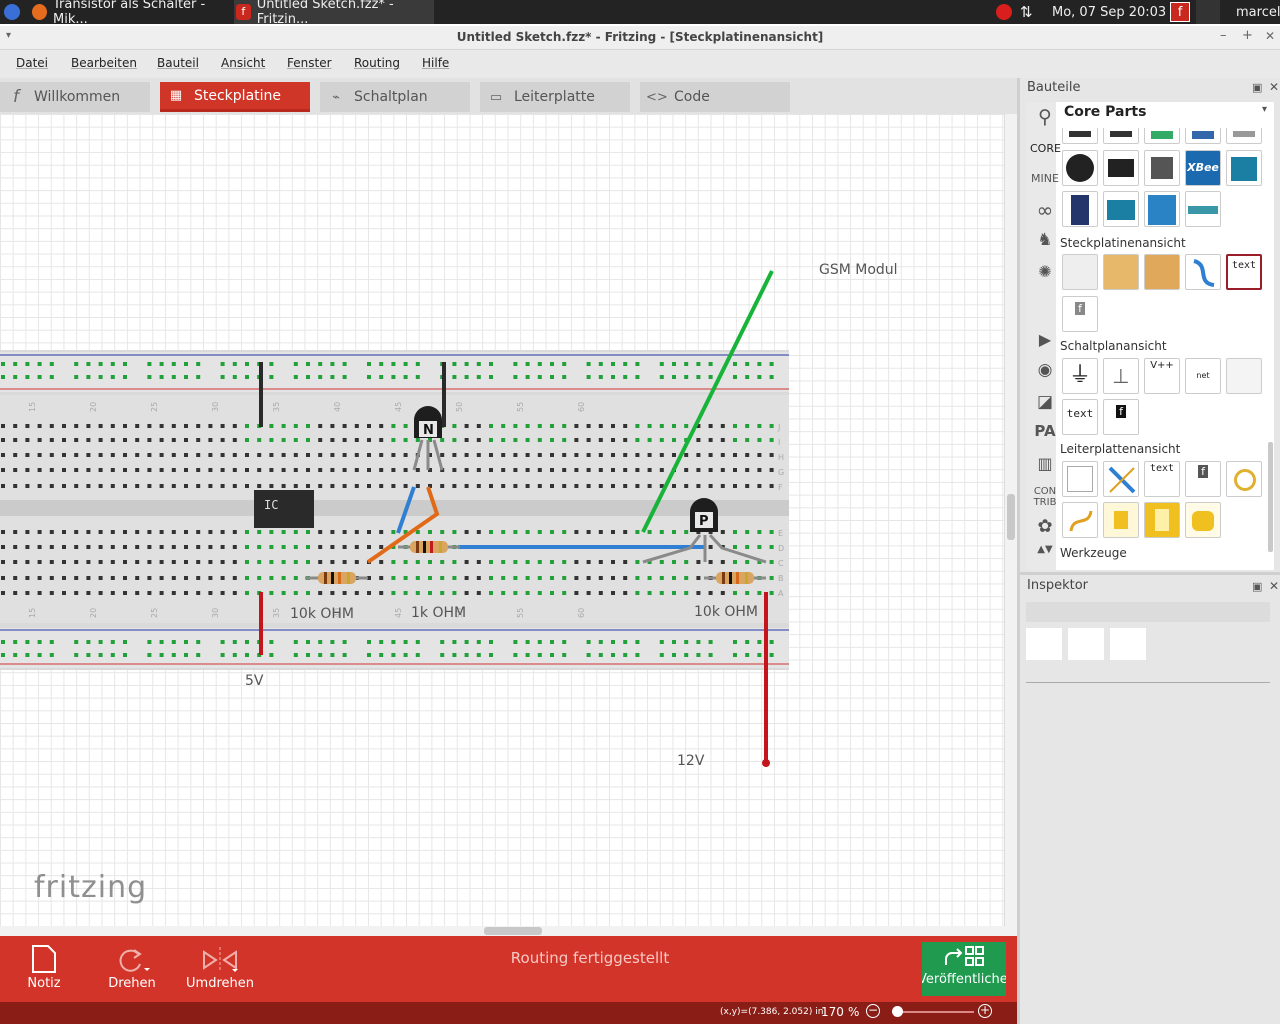 The width and height of the screenshot is (1280, 1024). I want to click on user-menu: marcel, so click(1258, 12).